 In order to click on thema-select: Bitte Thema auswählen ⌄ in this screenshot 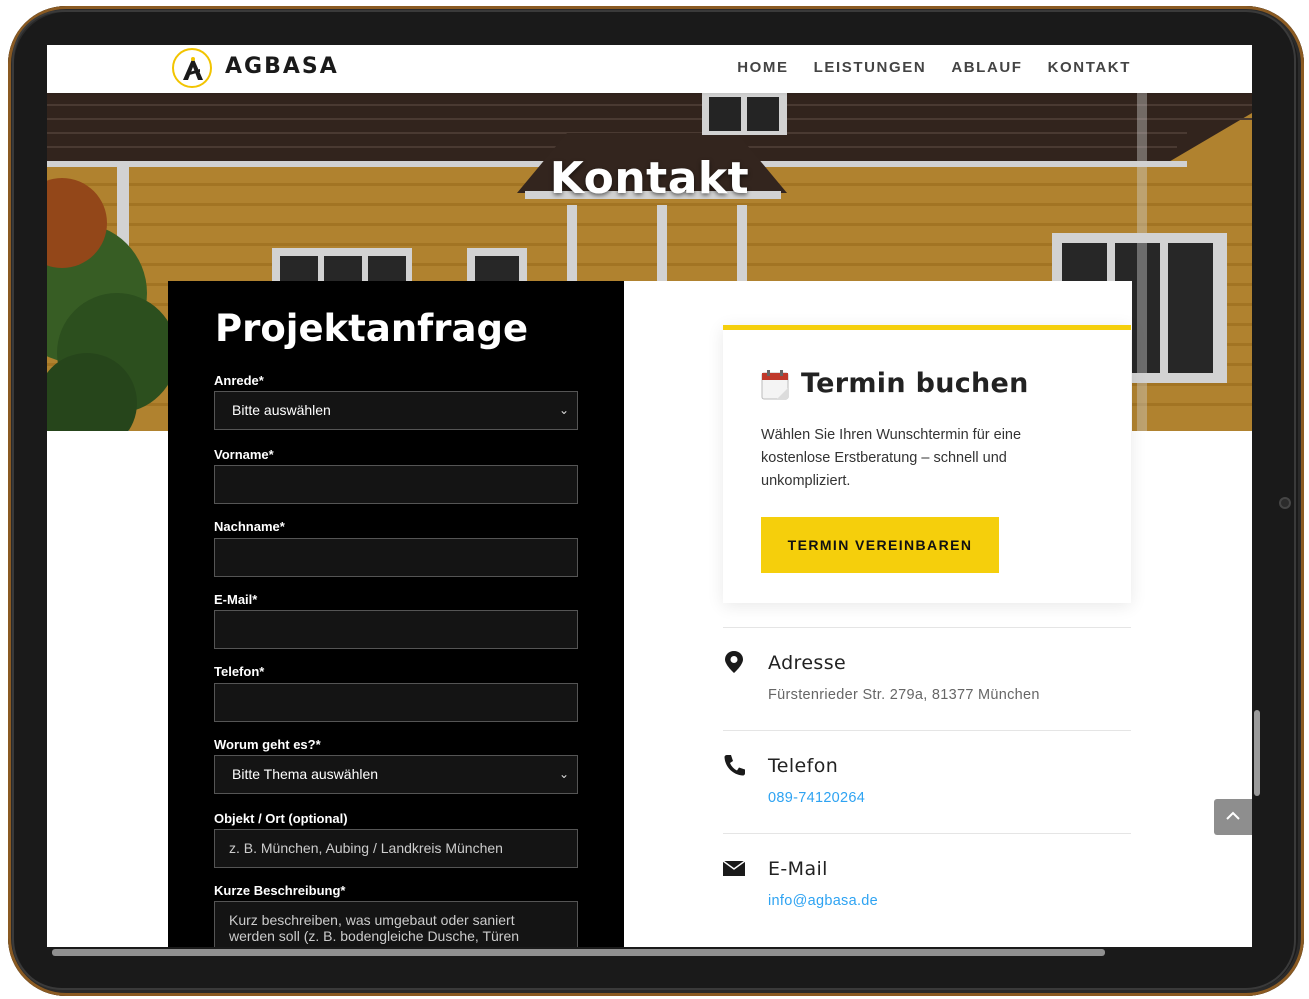, I will do `click(396, 774)`.